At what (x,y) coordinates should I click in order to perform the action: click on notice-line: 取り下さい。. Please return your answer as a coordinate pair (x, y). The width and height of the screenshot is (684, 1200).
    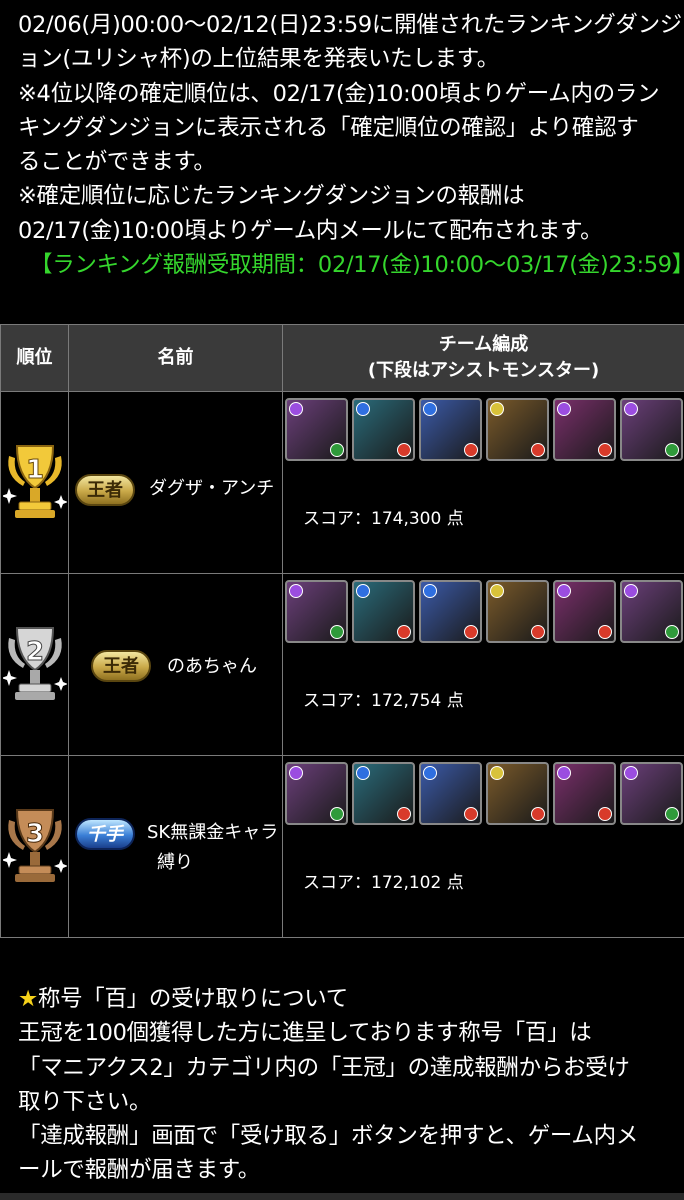
    Looking at the image, I should click on (85, 1101).